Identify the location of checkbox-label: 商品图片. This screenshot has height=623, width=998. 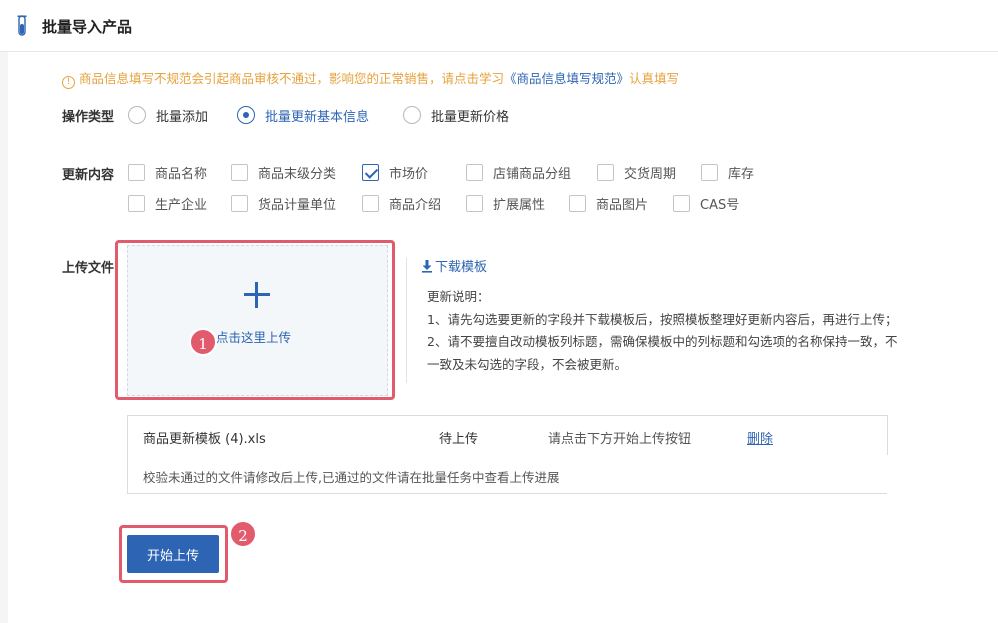
(622, 205).